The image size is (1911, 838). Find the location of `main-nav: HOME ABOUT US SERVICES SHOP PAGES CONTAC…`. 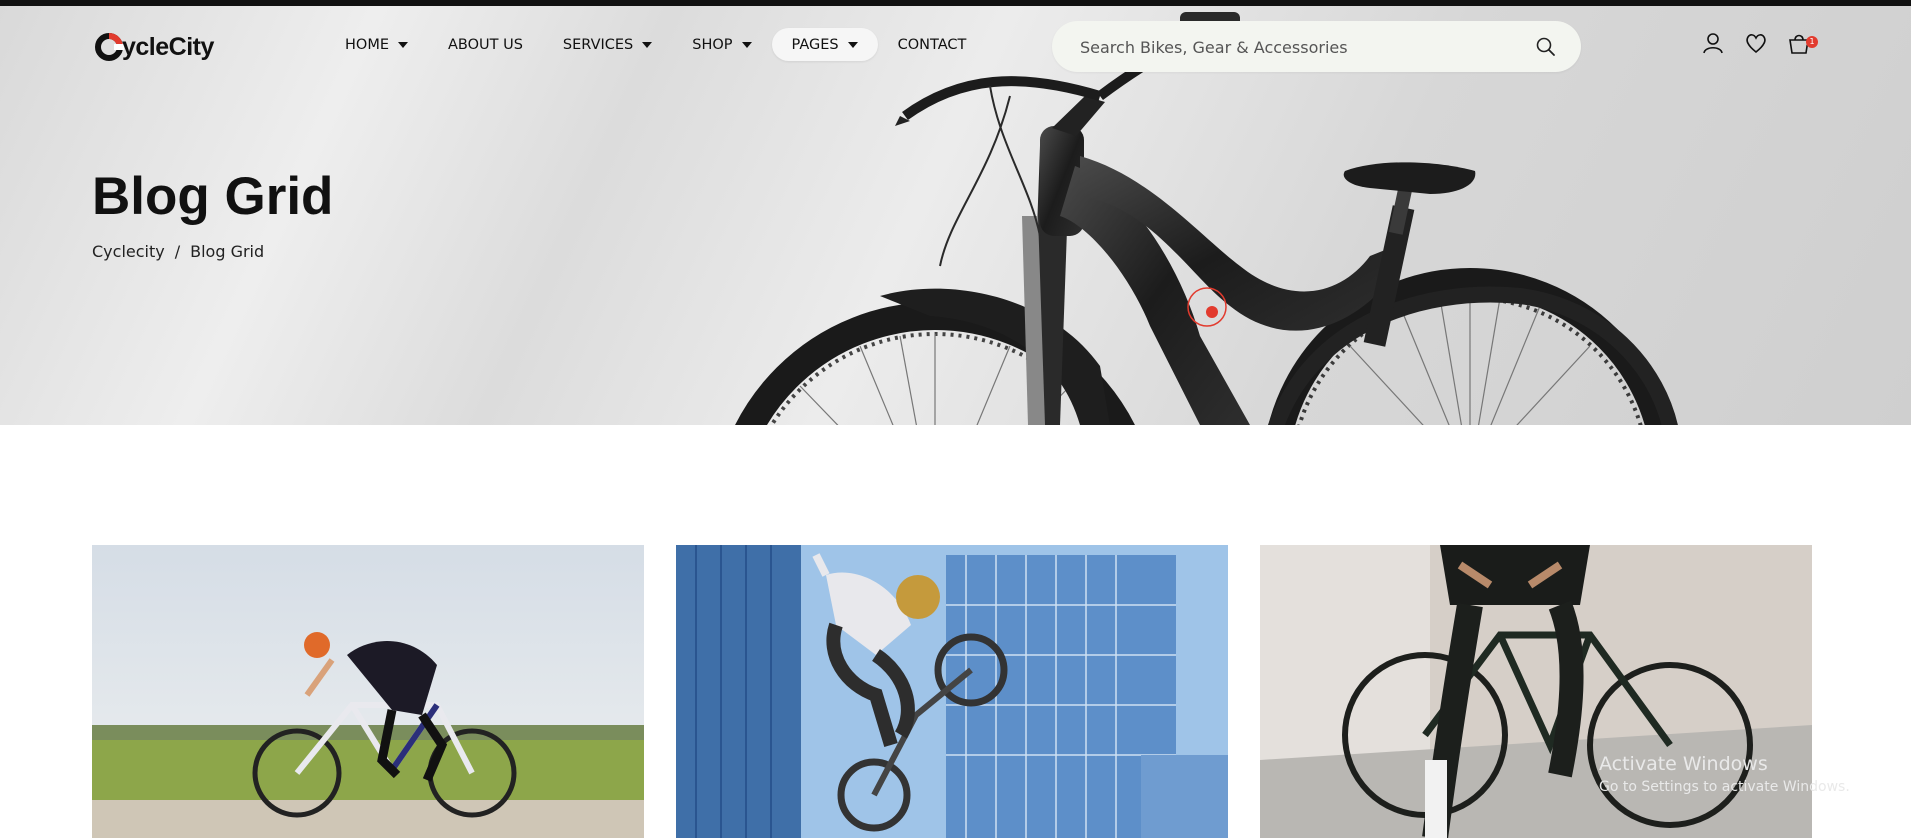

main-nav: HOME ABOUT US SERVICES SHOP PAGES CONTAC… is located at coordinates (655, 44).